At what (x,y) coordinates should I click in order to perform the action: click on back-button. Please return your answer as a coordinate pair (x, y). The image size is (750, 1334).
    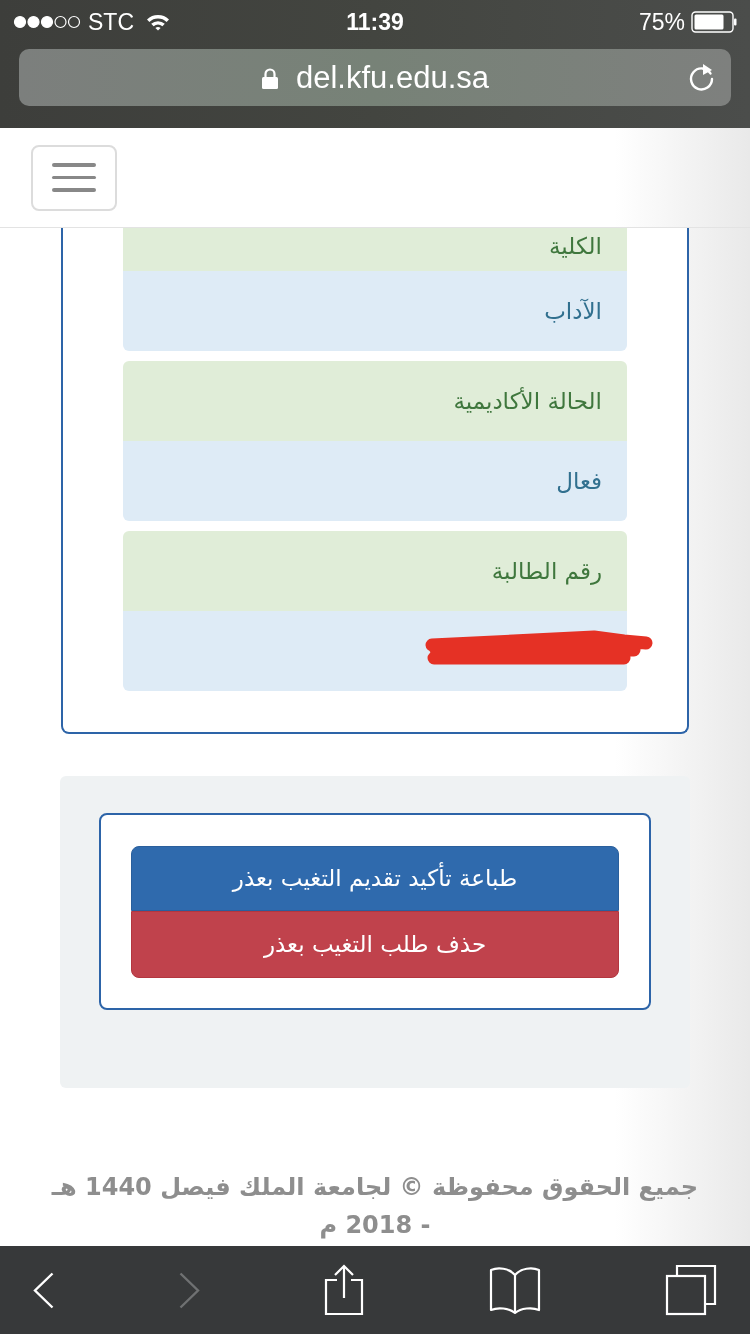
    Looking at the image, I should click on (43, 1290).